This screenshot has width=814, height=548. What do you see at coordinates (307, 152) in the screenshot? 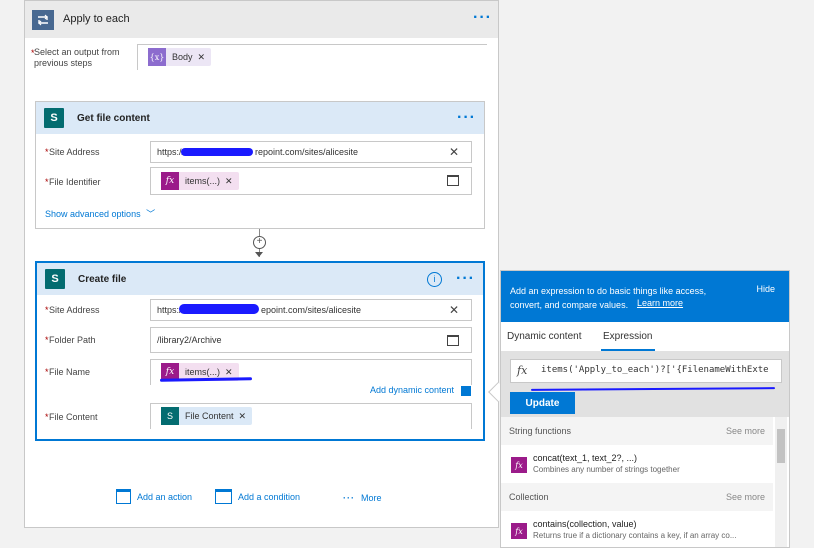
I see `site-address-value-suffix: repoint.com/sites/alicesite` at bounding box center [307, 152].